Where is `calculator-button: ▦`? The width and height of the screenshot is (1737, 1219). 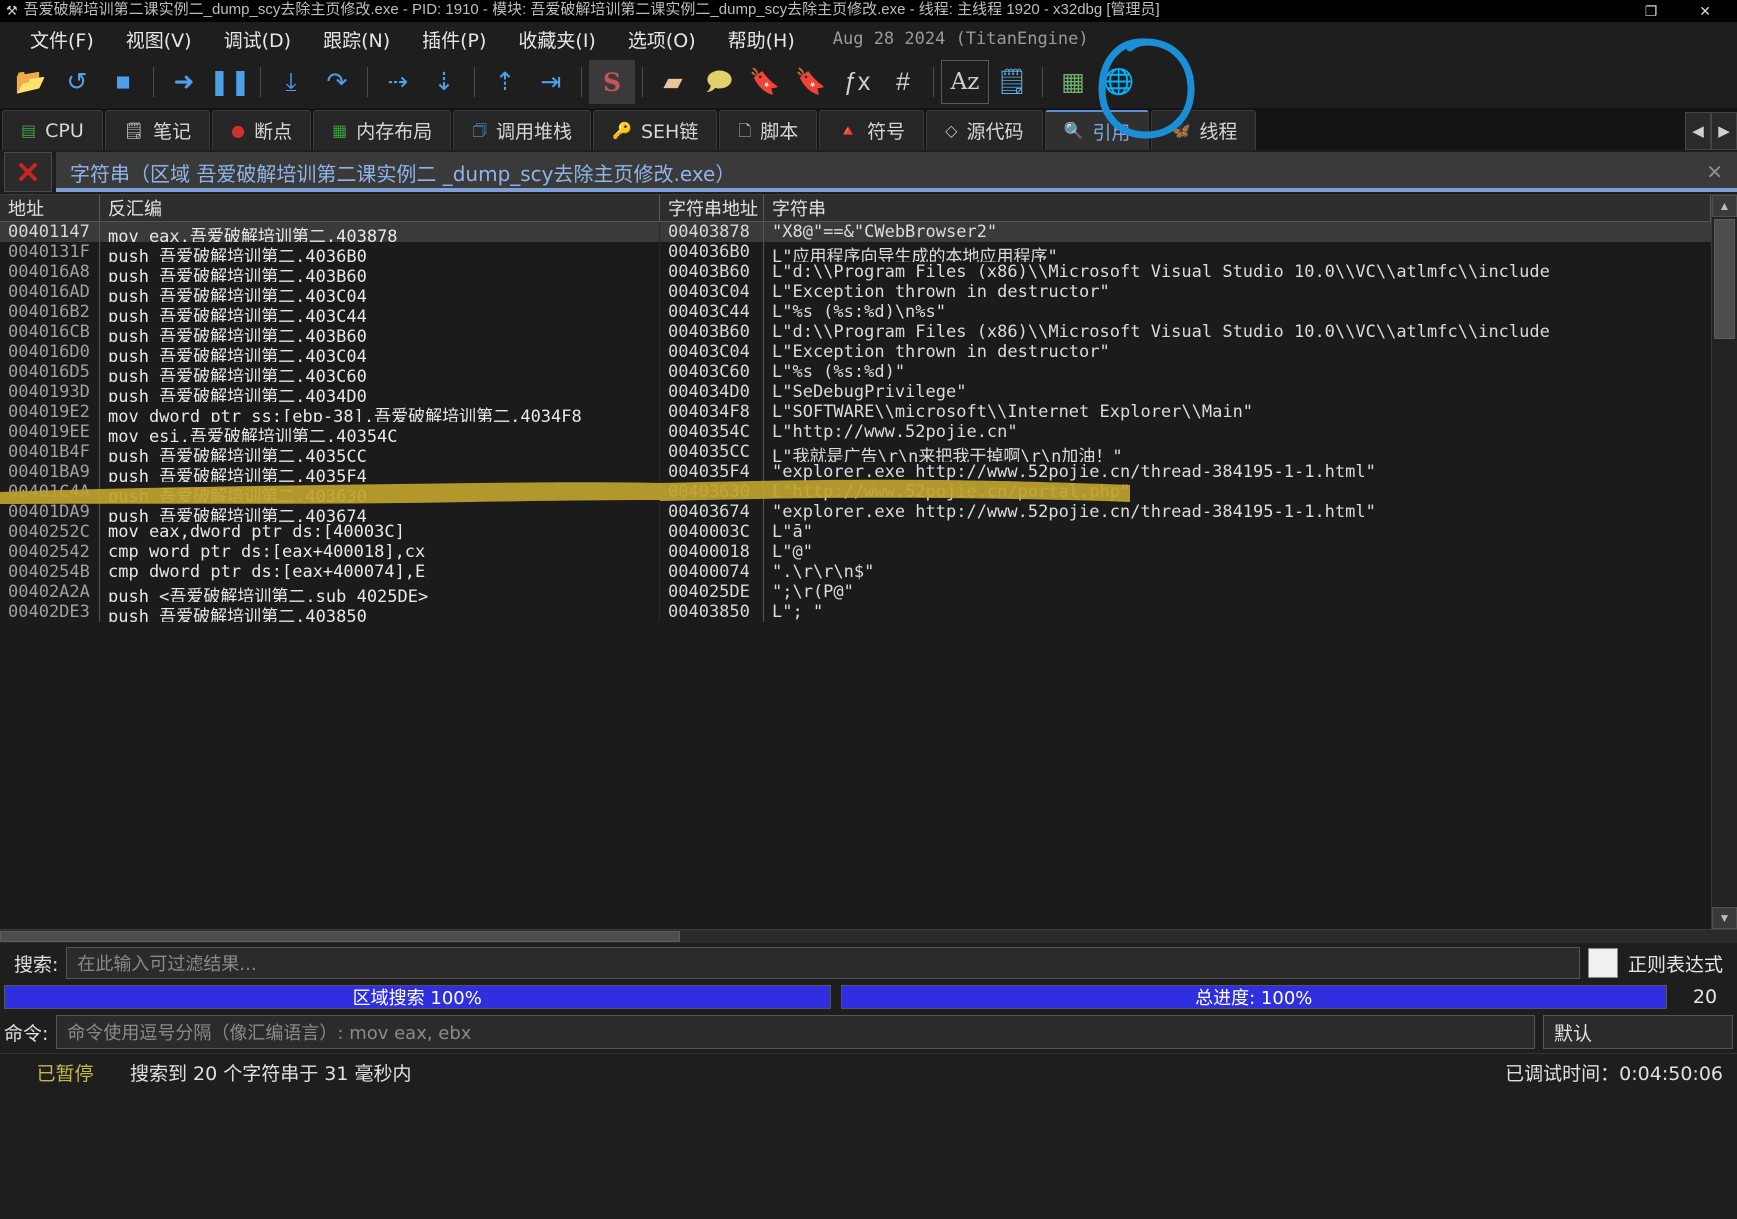
calculator-button: ▦ is located at coordinates (1073, 82).